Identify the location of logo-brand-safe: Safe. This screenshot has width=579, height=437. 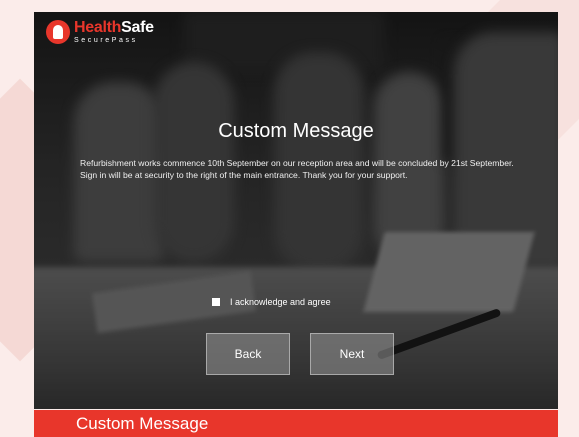
(137, 27).